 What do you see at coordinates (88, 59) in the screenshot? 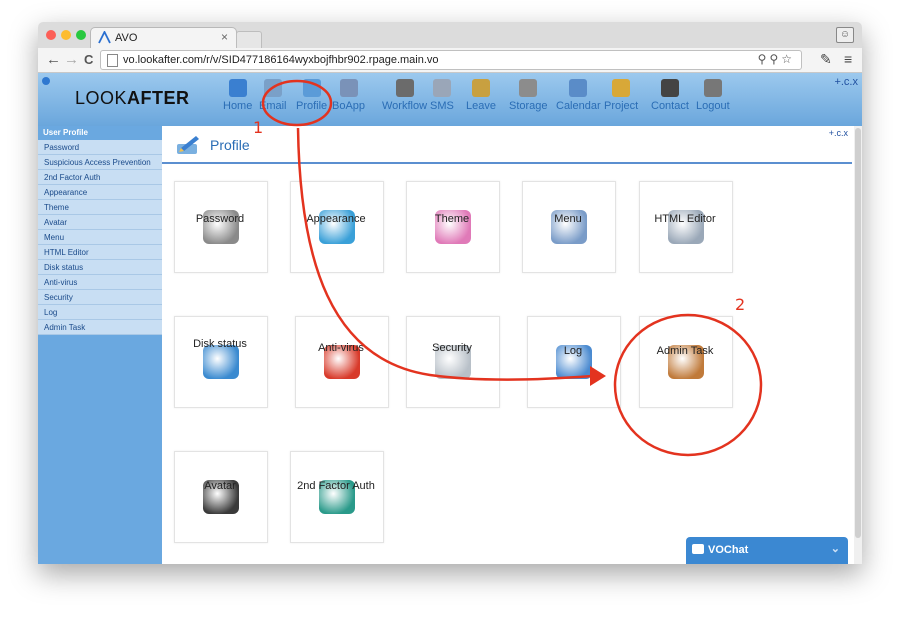
I see `reload-icon: C` at bounding box center [88, 59].